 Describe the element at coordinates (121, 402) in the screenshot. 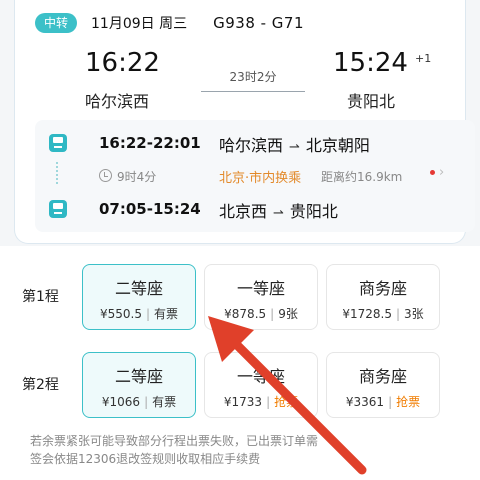

I see `seat-price: ¥1066` at that location.